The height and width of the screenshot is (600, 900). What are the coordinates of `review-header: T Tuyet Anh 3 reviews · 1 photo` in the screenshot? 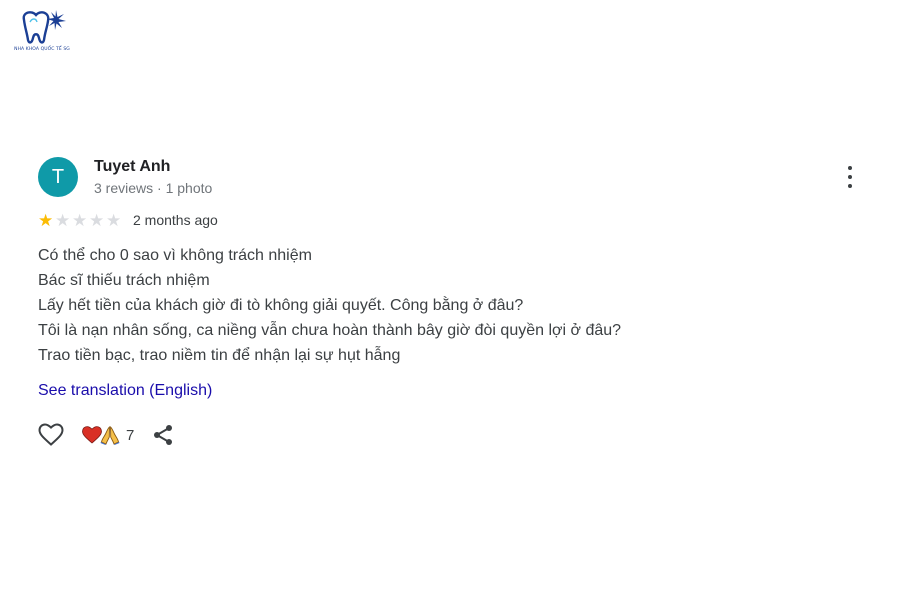 It's located at (453, 177).